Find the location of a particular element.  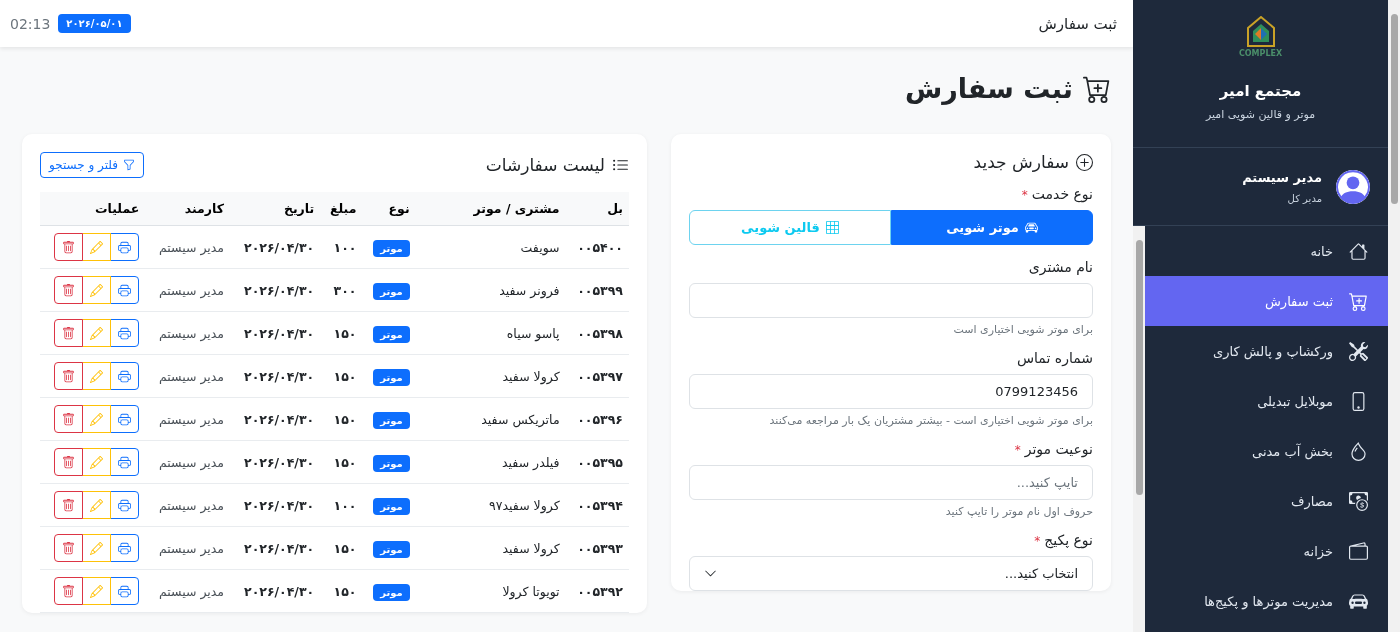

nav-item: مصارف is located at coordinates (1266, 501).